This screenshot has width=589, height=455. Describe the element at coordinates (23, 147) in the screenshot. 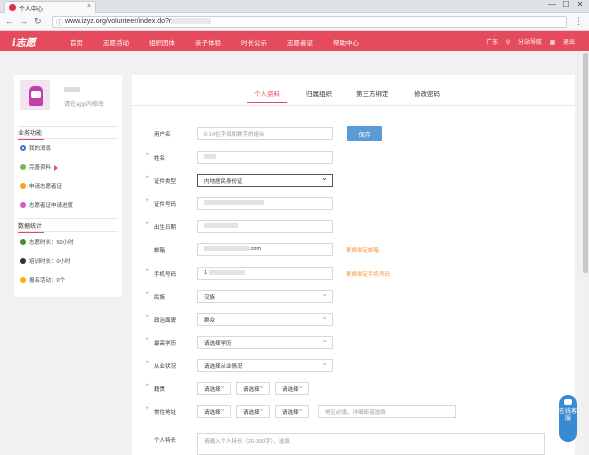

I see `message-icon` at that location.